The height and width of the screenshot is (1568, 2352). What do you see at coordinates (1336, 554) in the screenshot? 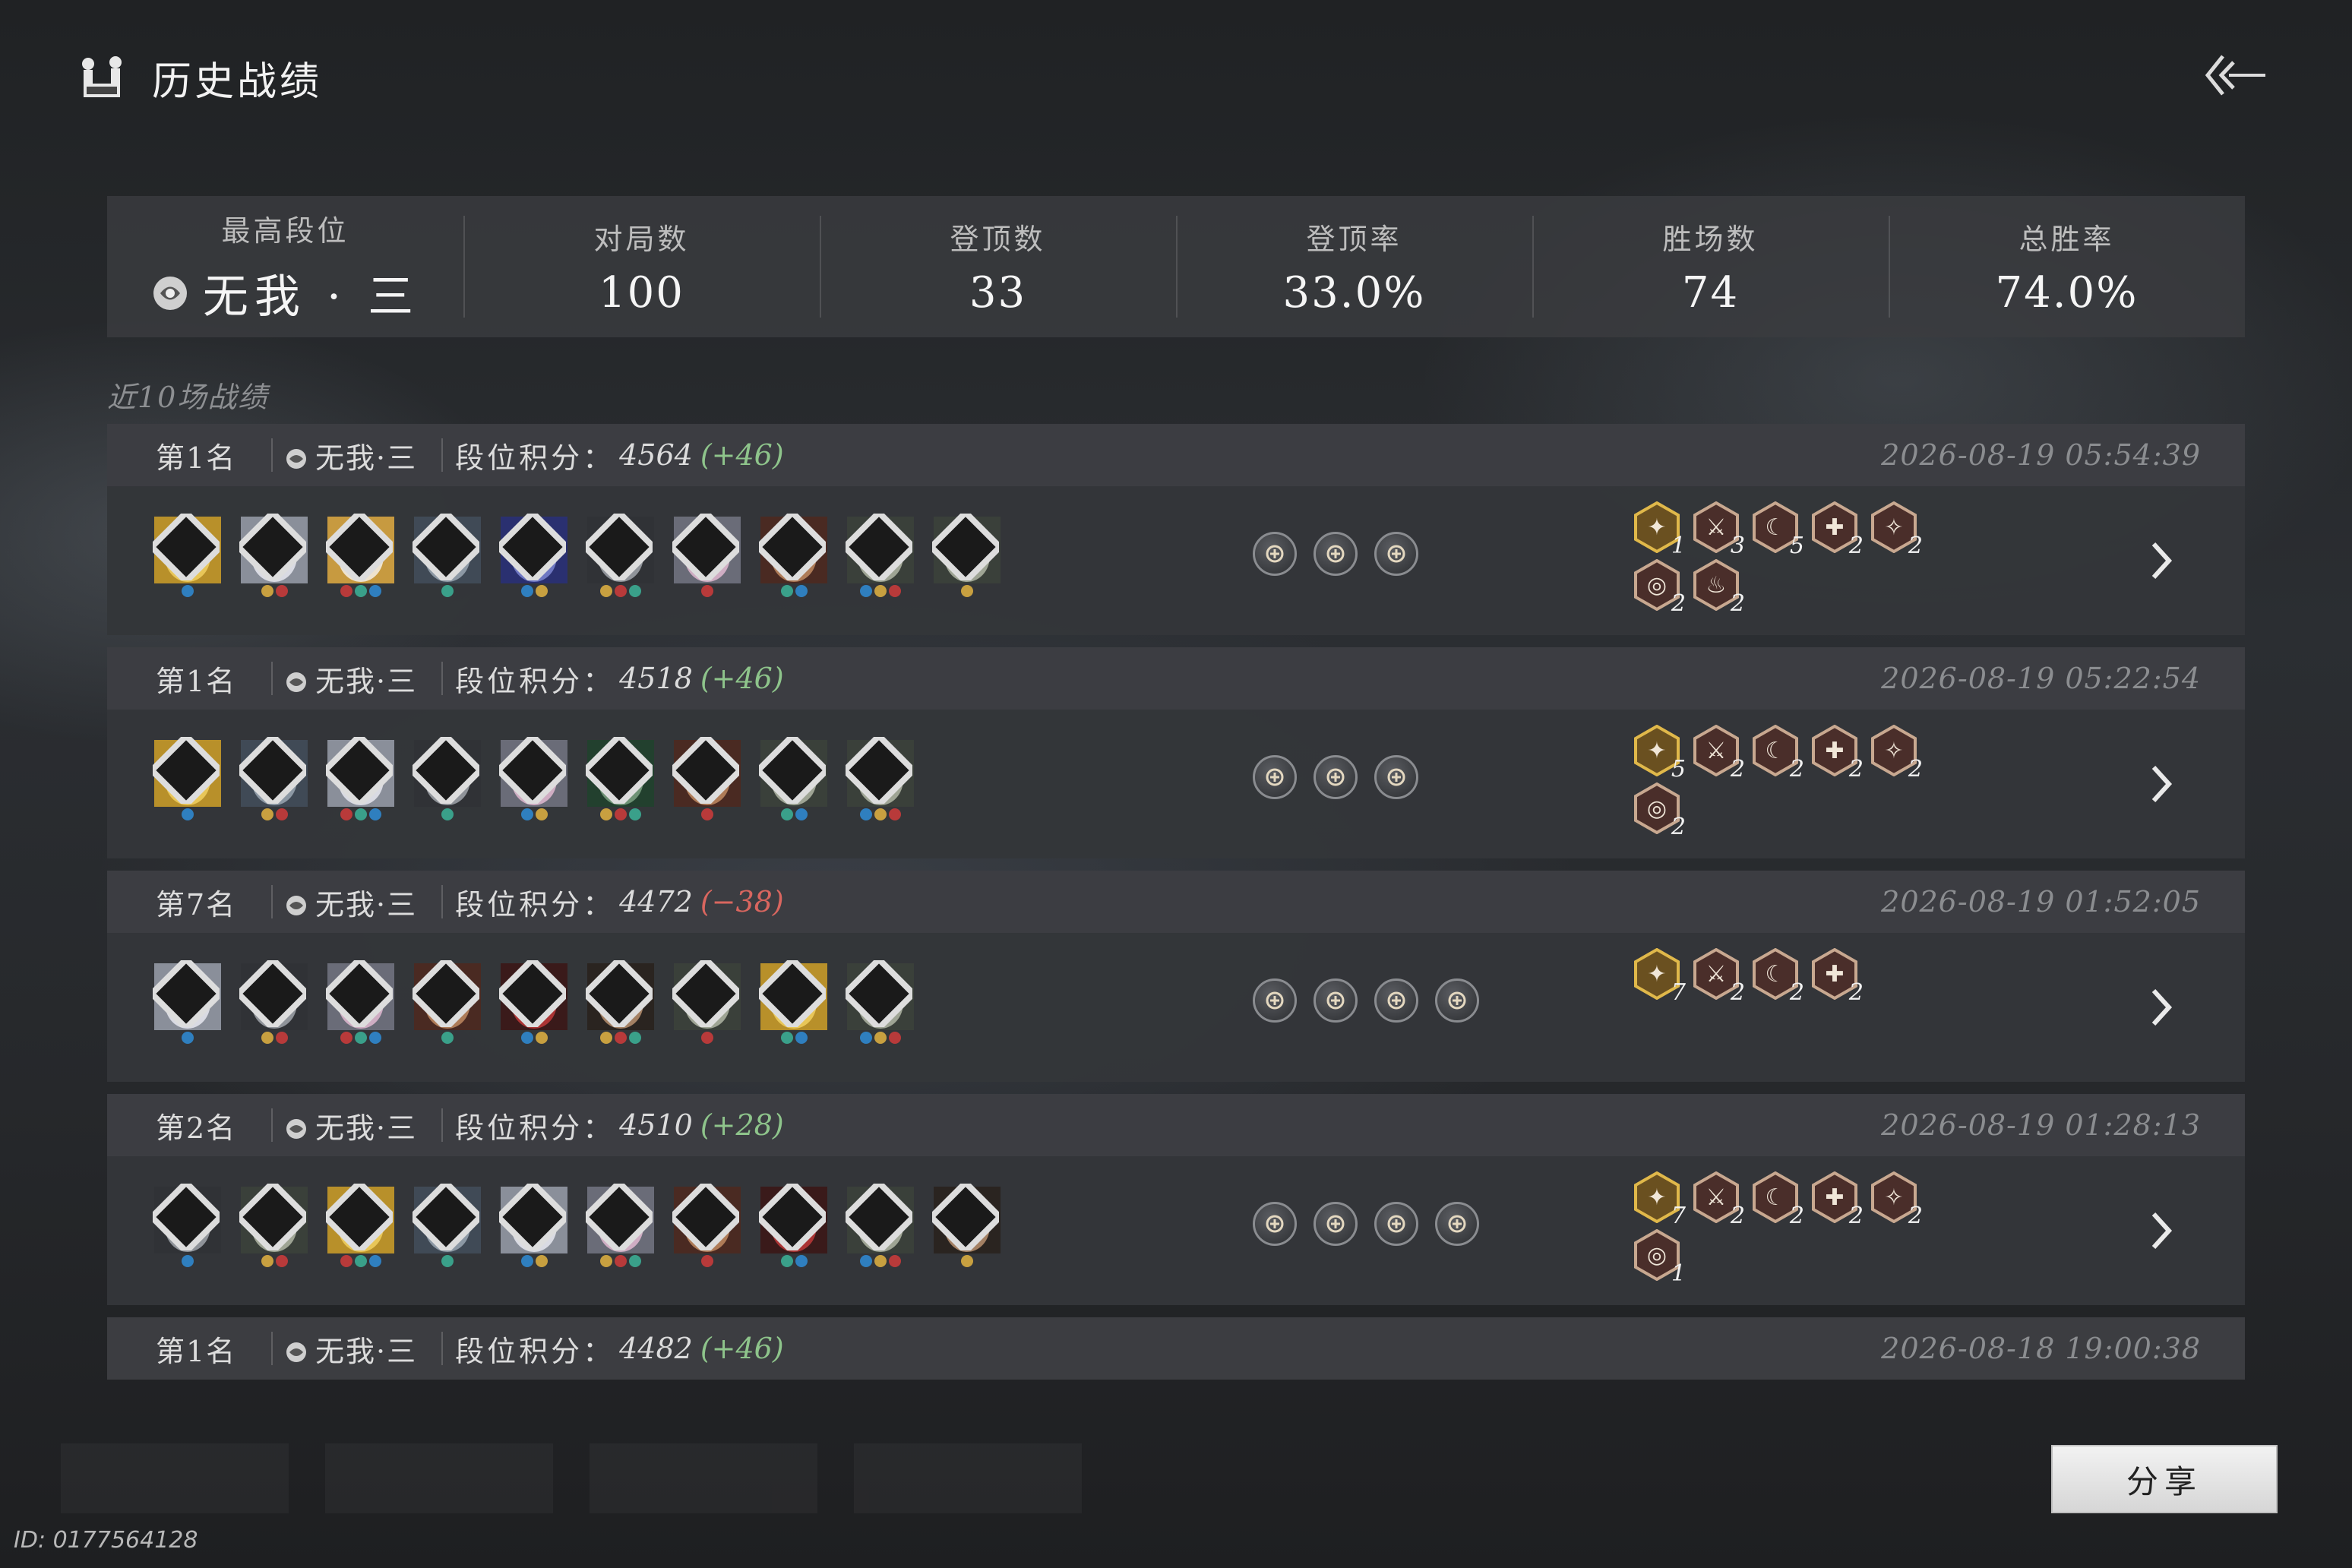
I see `scroll-icon` at bounding box center [1336, 554].